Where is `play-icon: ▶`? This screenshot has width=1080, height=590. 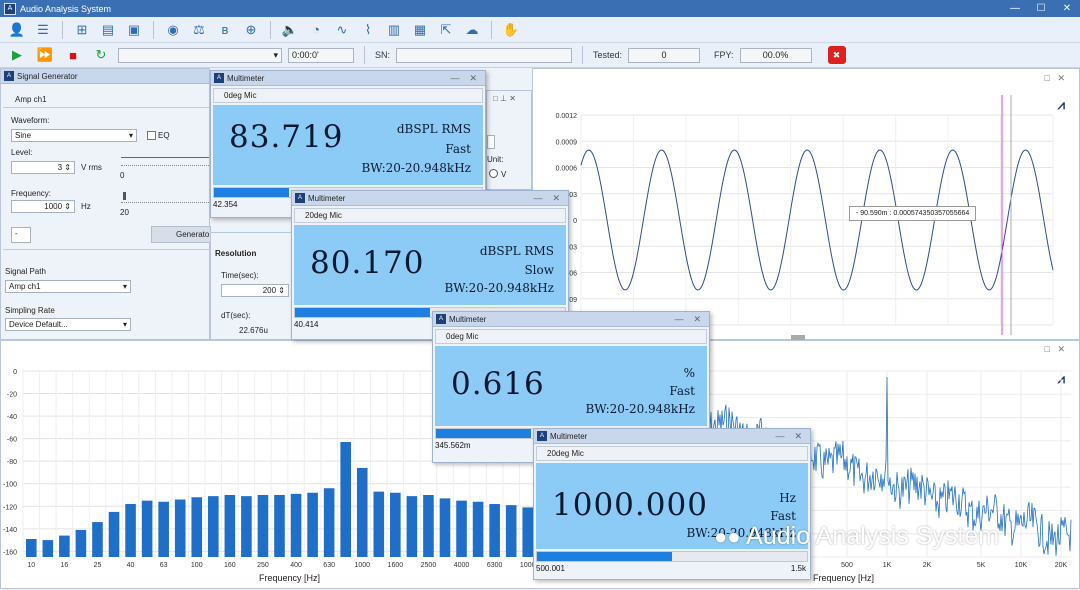 play-icon: ▶ is located at coordinates (17, 55).